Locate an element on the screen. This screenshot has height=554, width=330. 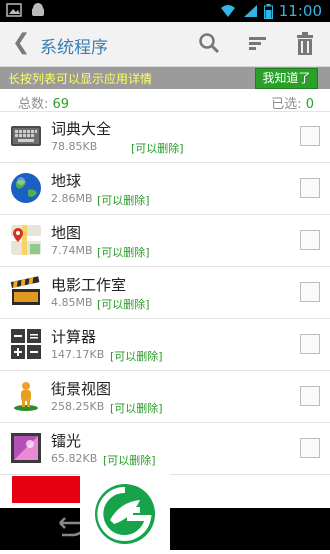
battery-icon is located at coordinates (268, 11).